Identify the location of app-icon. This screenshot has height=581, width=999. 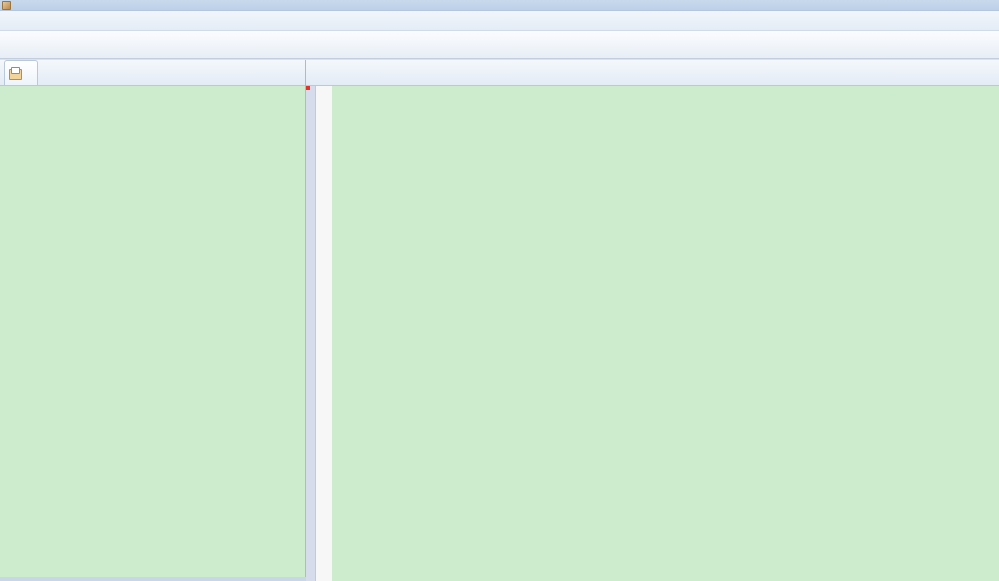
(6, 5).